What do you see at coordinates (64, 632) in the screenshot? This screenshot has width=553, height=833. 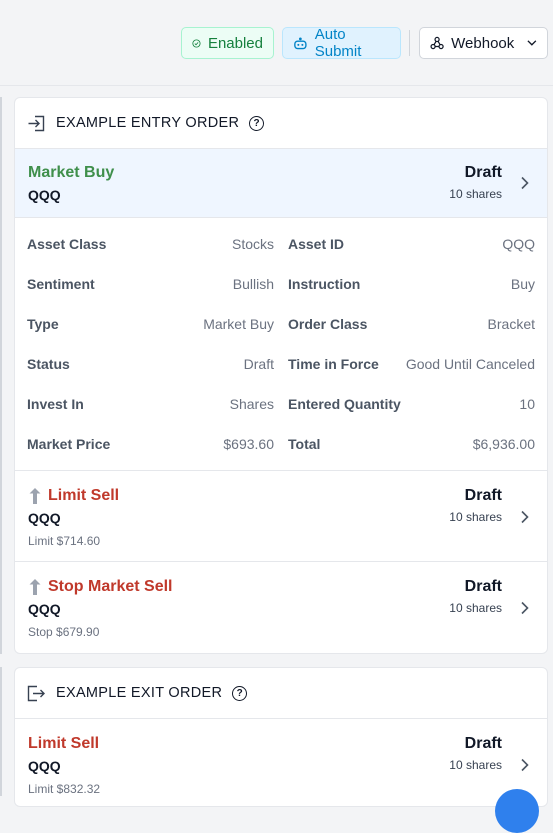 I see `order-price: Stop $679.90` at bounding box center [64, 632].